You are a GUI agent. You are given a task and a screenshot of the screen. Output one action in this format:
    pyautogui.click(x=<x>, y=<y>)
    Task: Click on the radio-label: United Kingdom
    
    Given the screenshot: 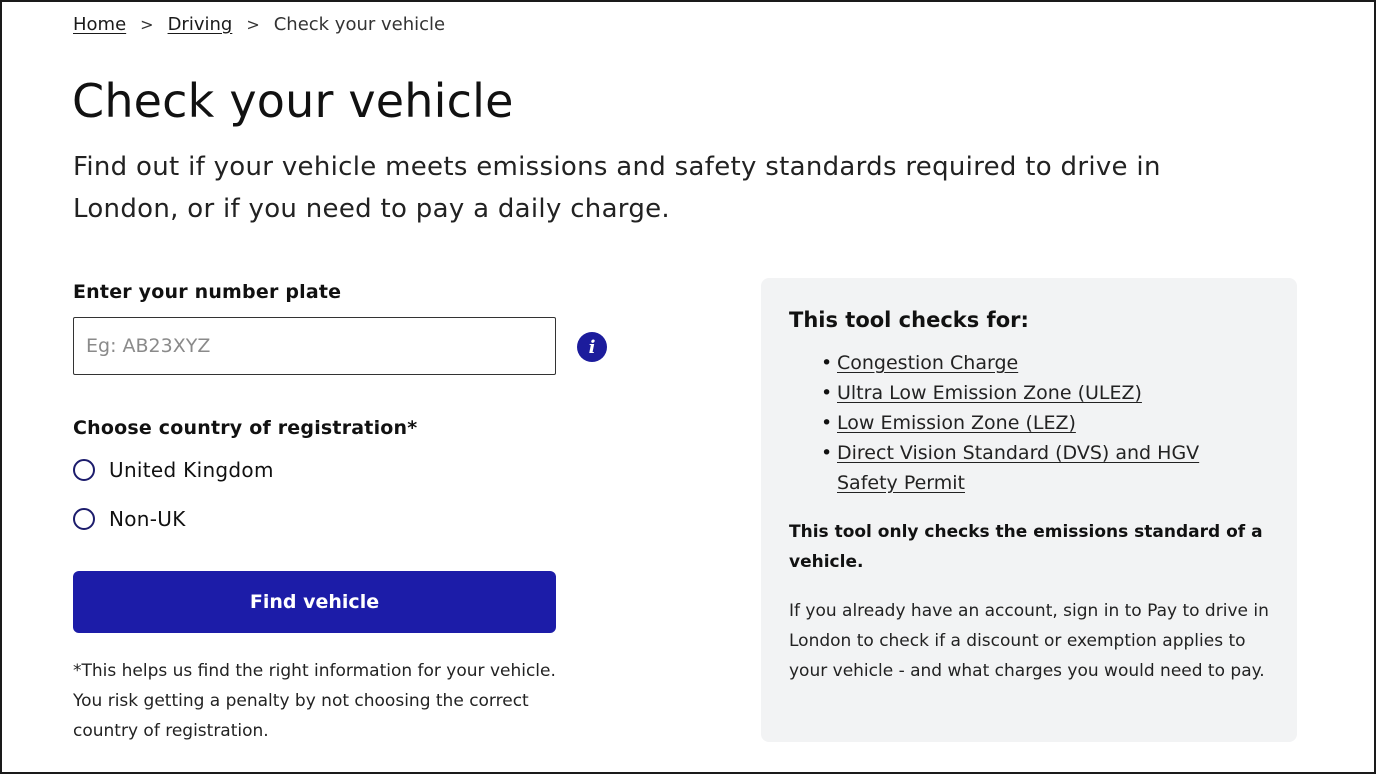 What is the action you would take?
    pyautogui.click(x=191, y=470)
    